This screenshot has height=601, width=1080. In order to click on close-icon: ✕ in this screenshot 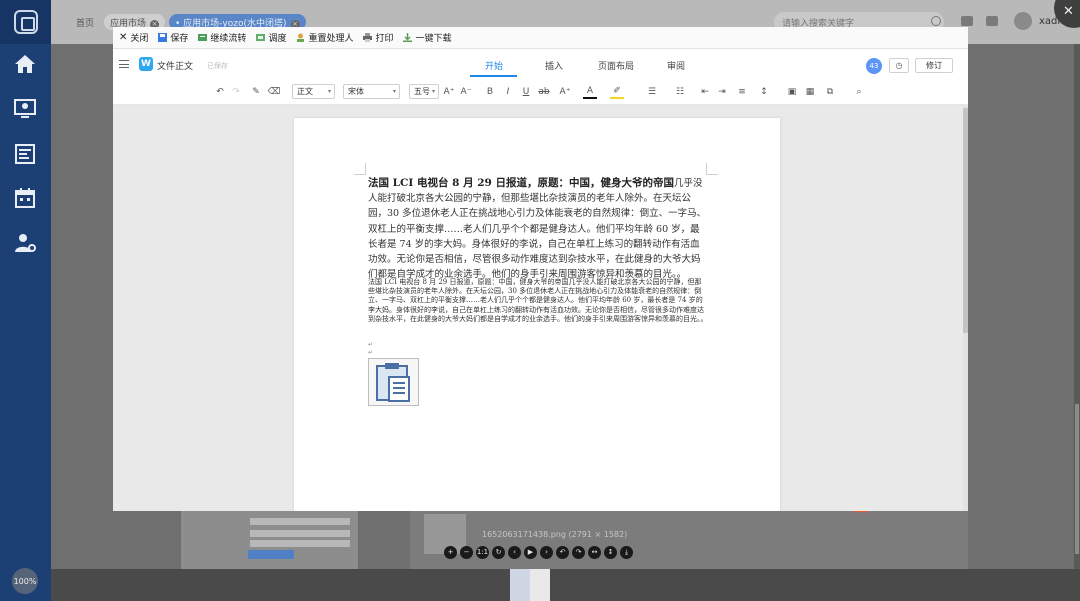, I will do `click(1068, 11)`.